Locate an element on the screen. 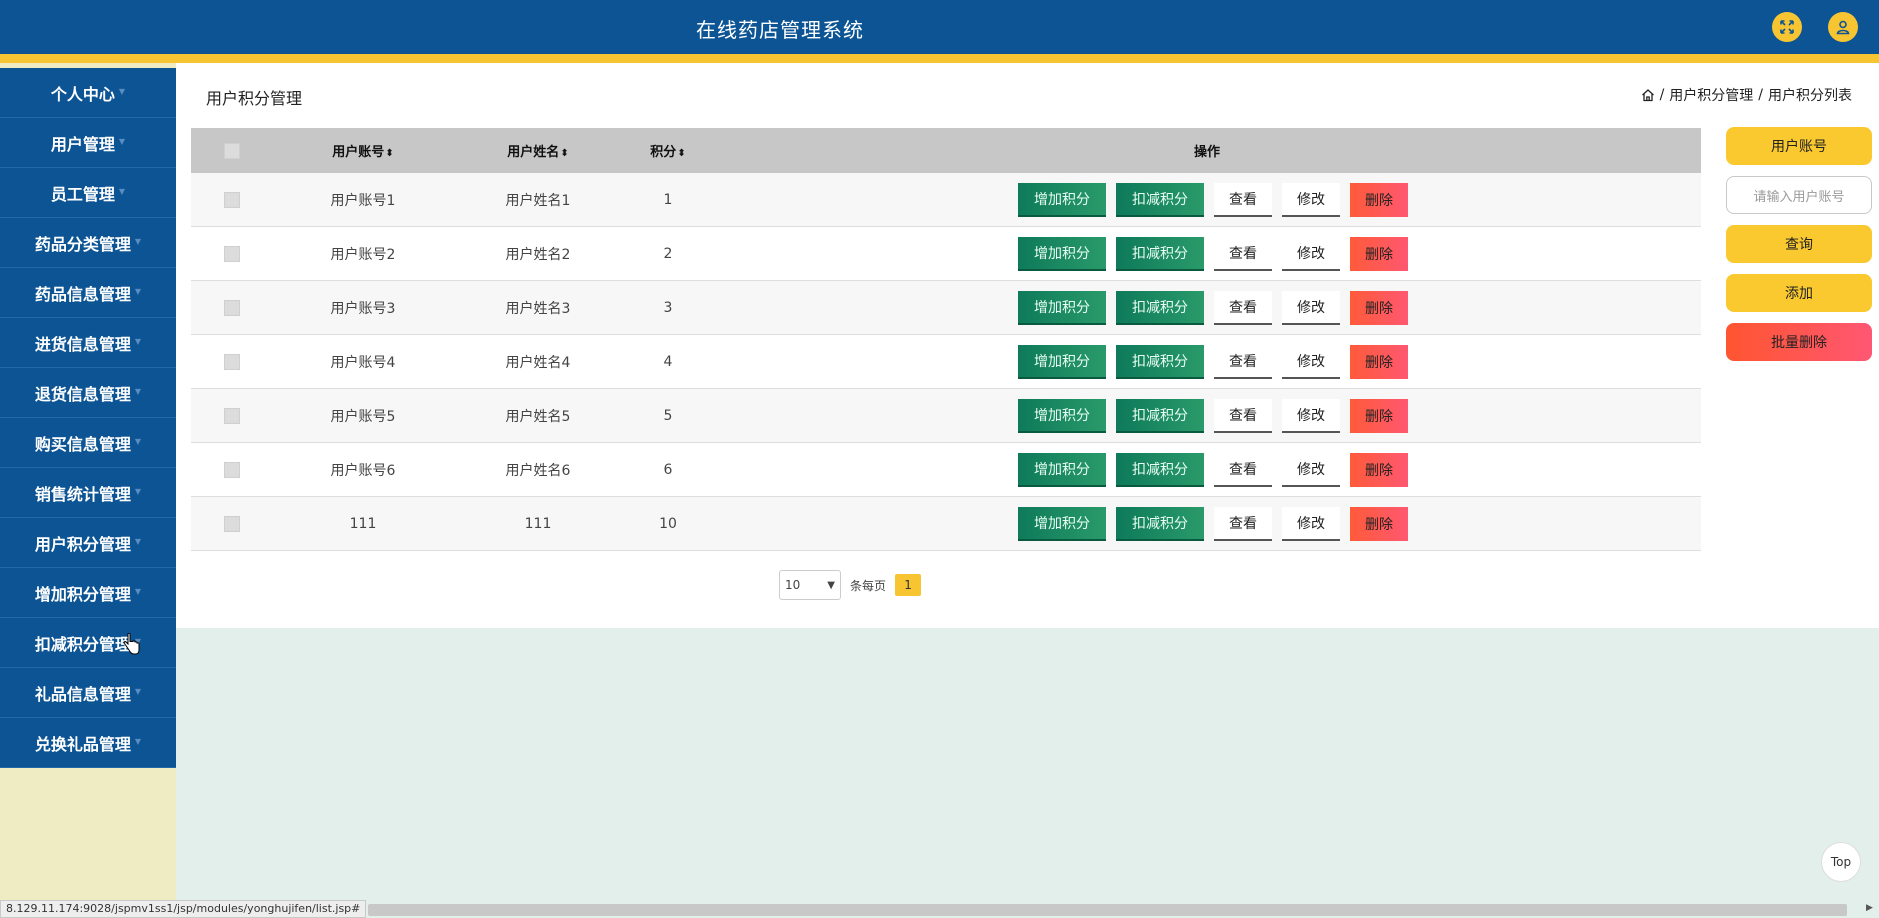 The width and height of the screenshot is (1879, 918). sidebar-item: 兑换礼品管理 ▼ is located at coordinates (88, 743).